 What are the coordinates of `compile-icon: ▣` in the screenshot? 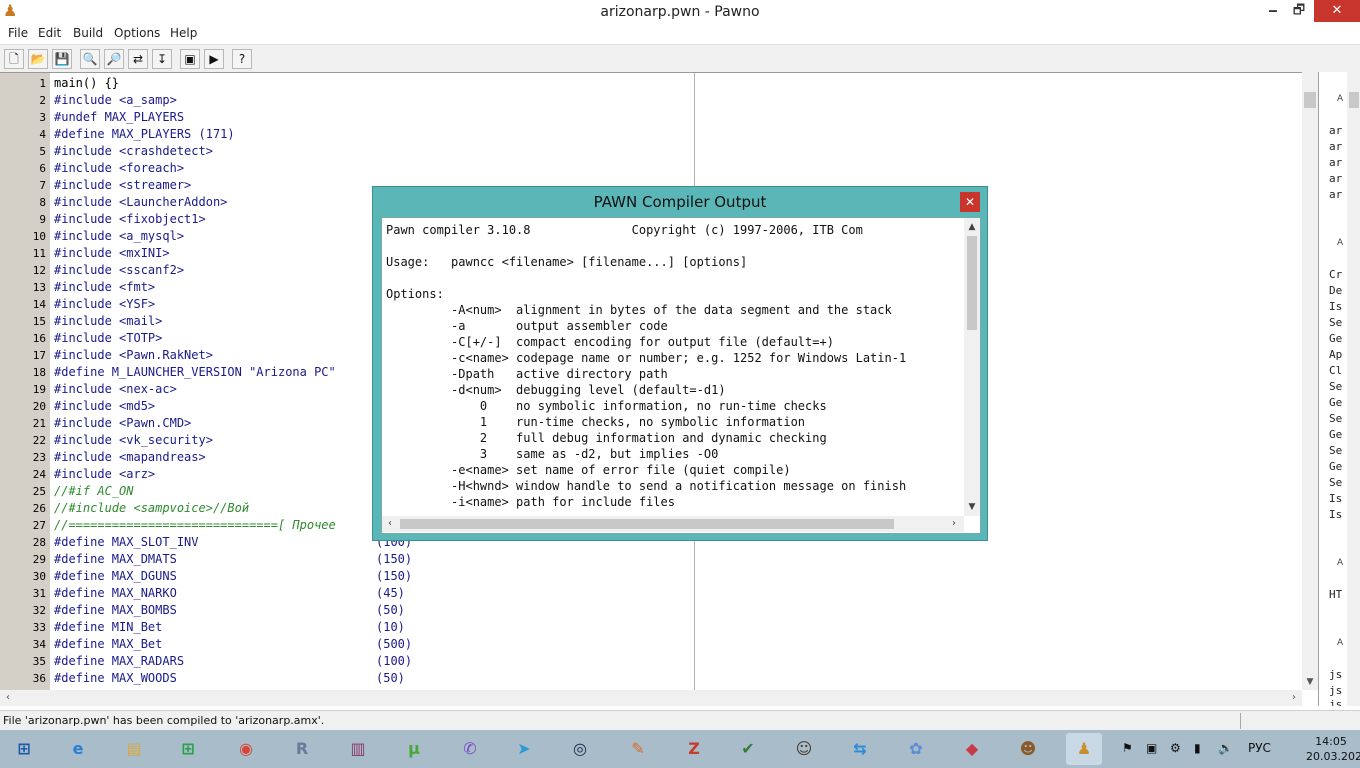 It's located at (190, 59).